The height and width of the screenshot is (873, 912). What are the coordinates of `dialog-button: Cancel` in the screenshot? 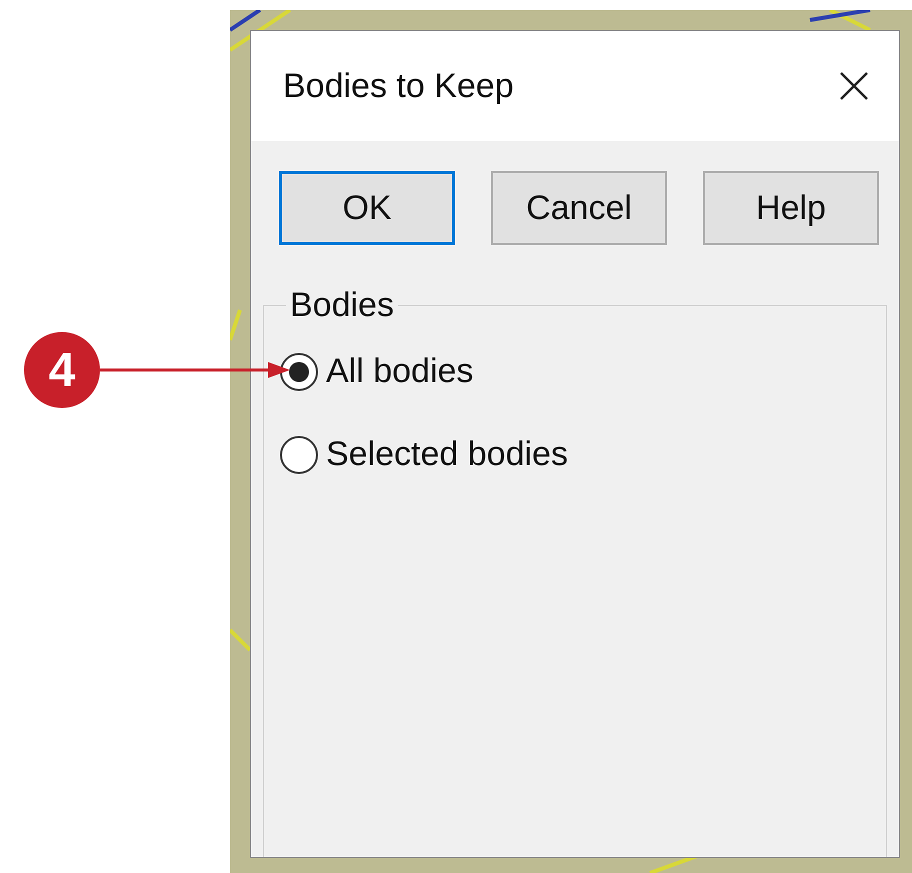 It's located at (579, 208).